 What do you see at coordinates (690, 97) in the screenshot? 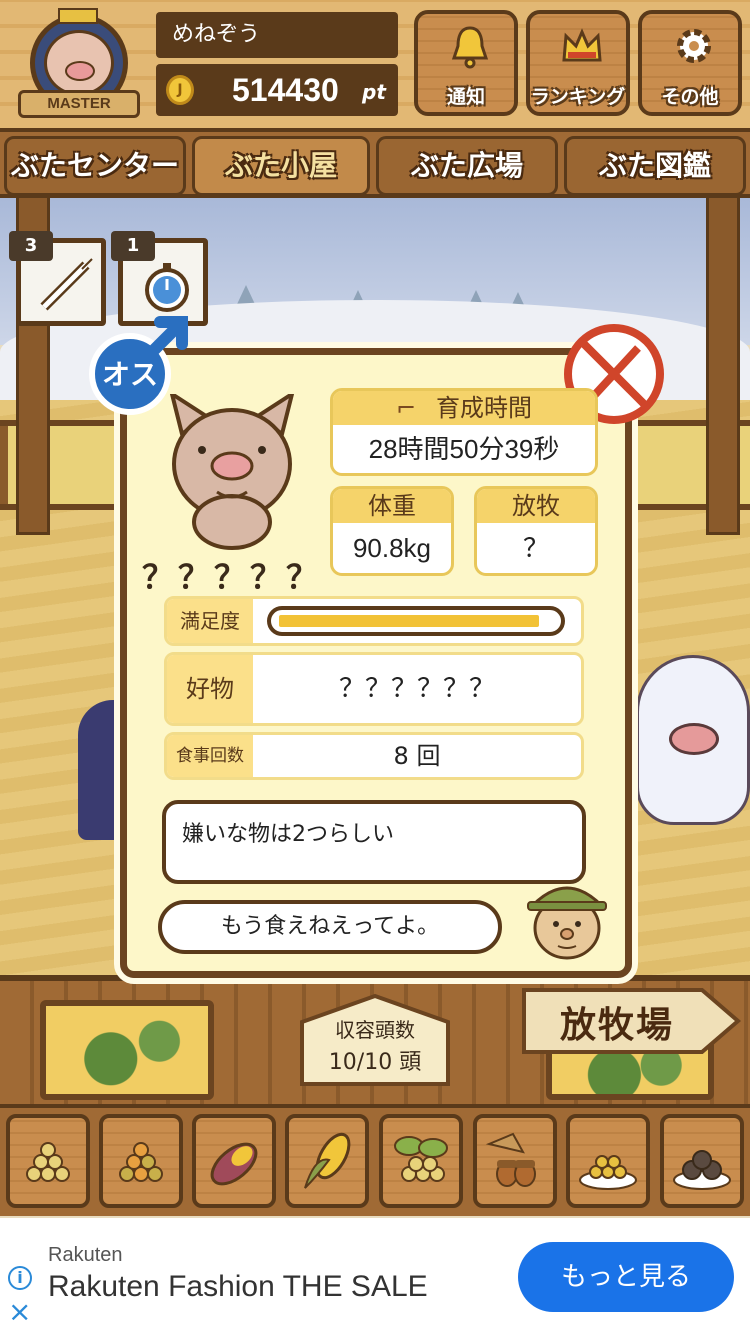
I see `other-label: その他` at bounding box center [690, 97].